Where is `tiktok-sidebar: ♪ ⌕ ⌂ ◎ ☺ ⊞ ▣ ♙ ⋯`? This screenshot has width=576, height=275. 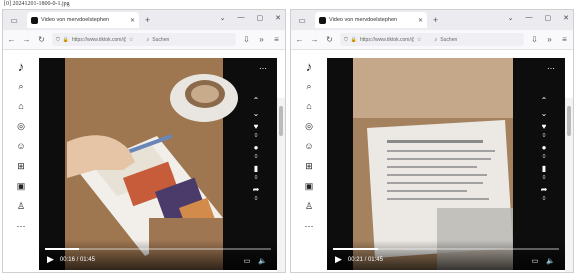 tiktok-sidebar: ♪ ⌕ ⌂ ◎ ☺ ⊞ ▣ ♙ ⋯ is located at coordinates (309, 161).